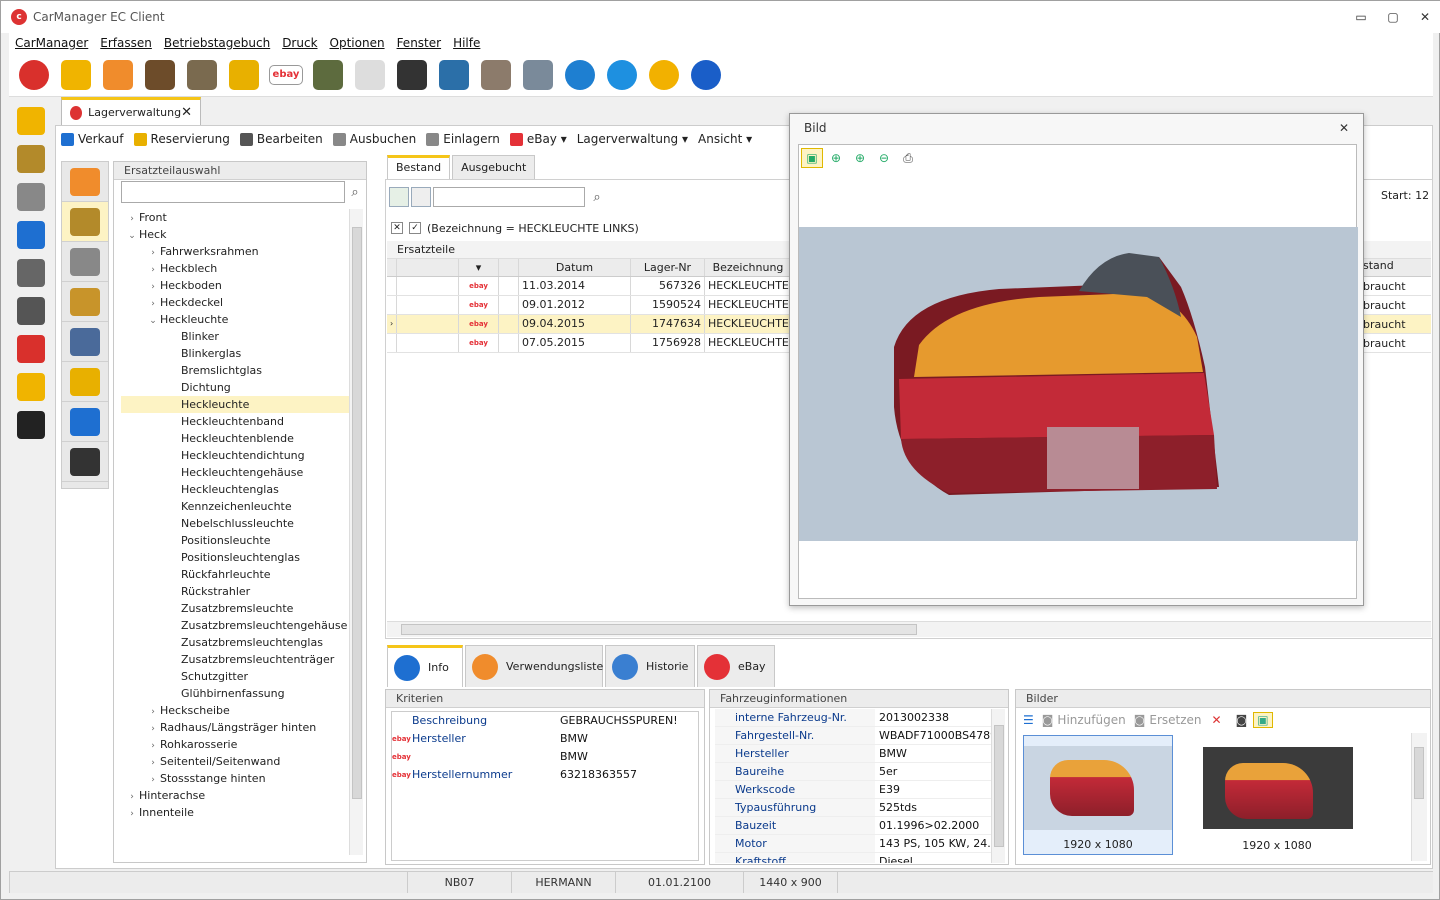 The width and height of the screenshot is (1440, 900). Describe the element at coordinates (233, 192) in the screenshot. I see `ersatzteil-search-input` at that location.